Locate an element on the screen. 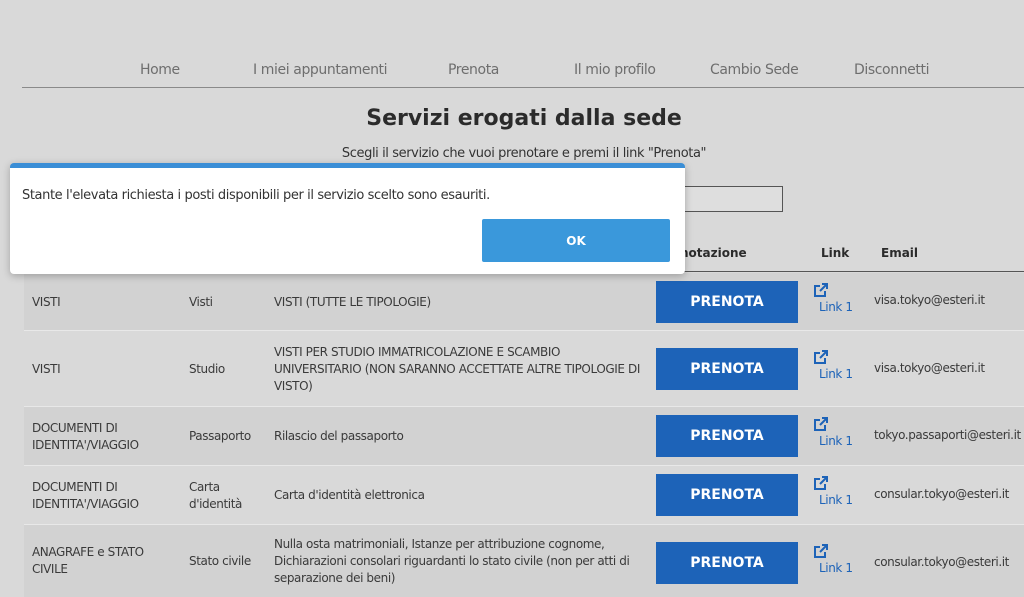 The height and width of the screenshot is (597, 1024). cell-tipologia: ANAGRAFE e STATO CIVILE is located at coordinates (88, 560).